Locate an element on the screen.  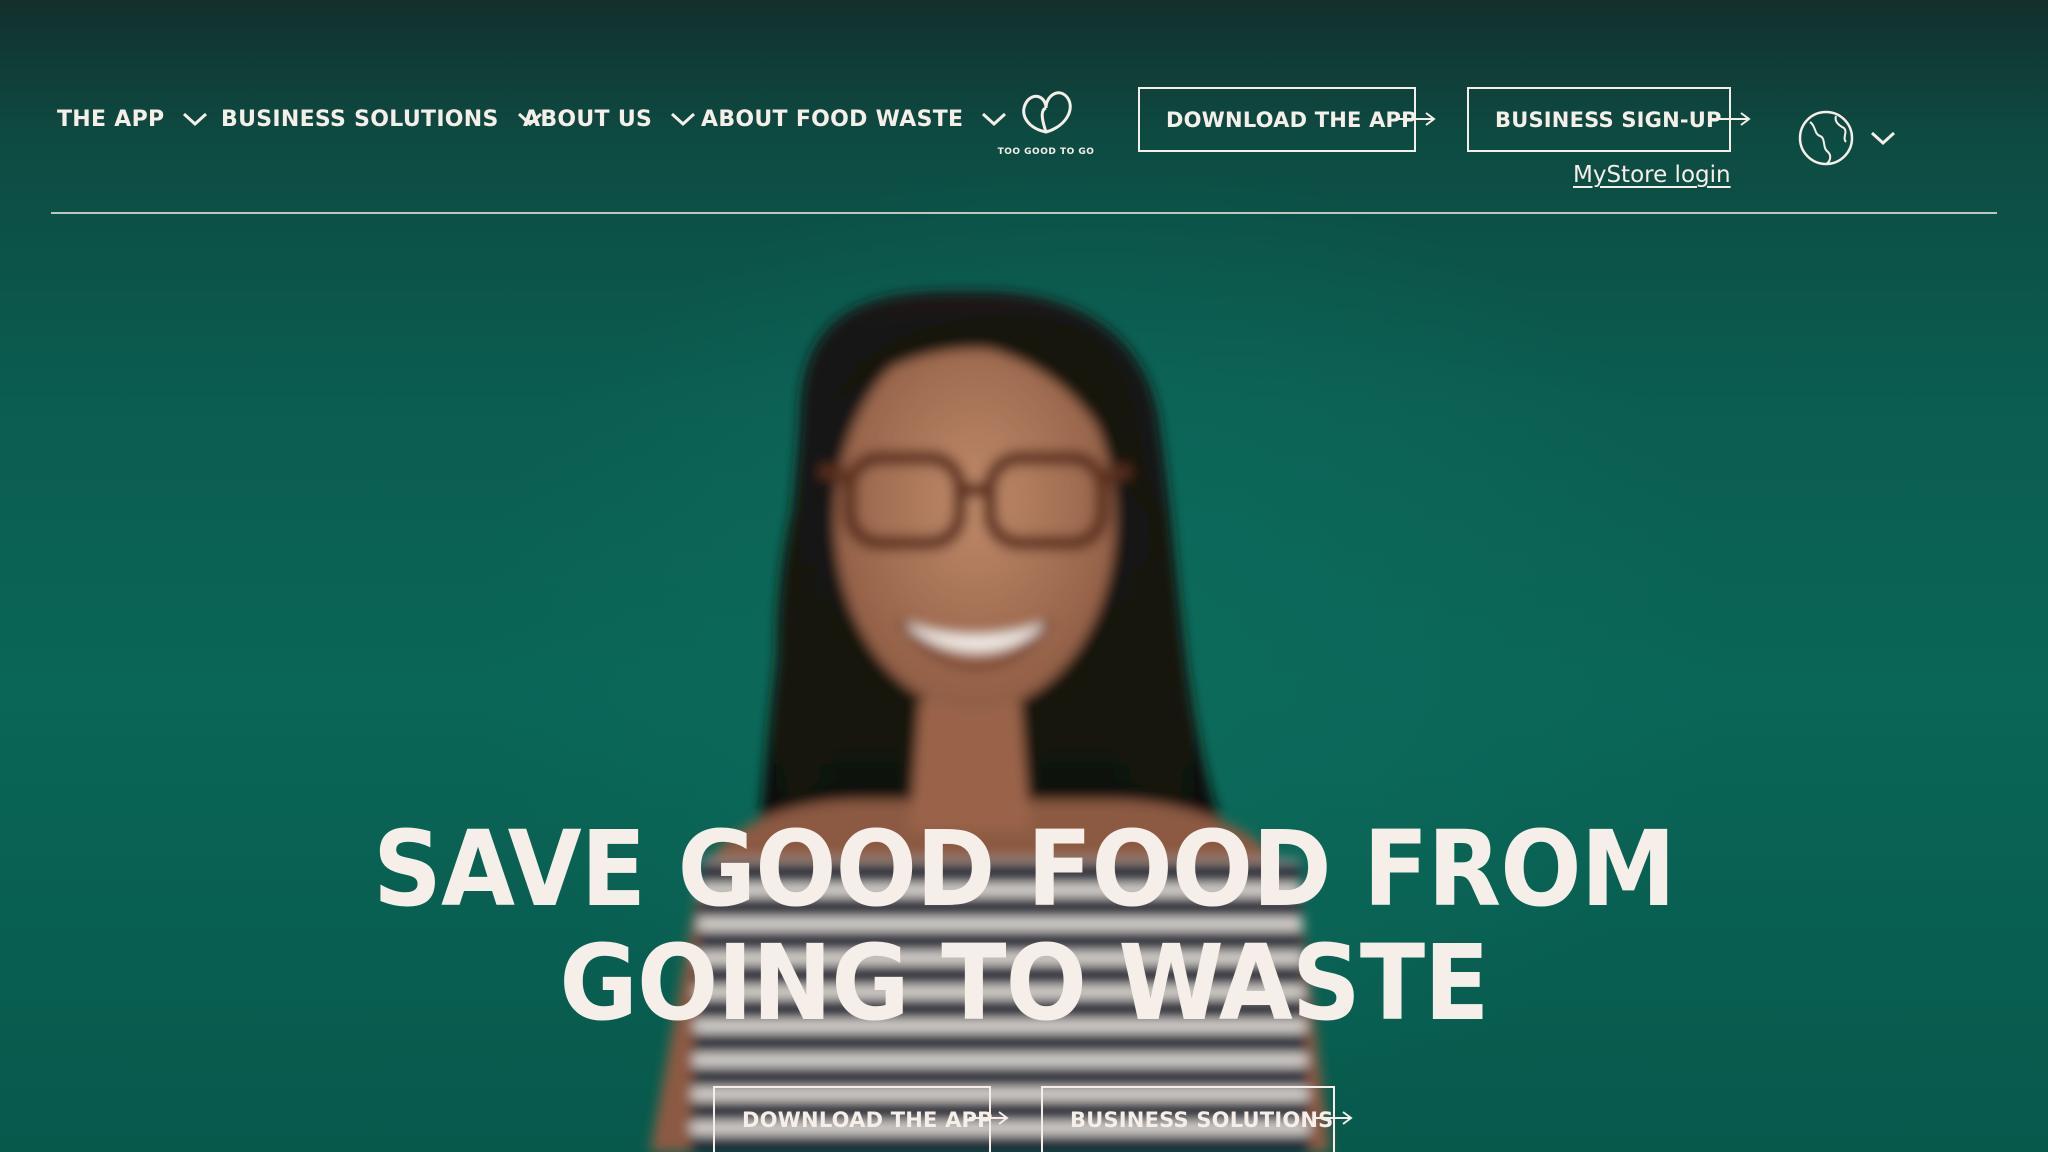
download-app-label: DOWNLOAD THE APP is located at coordinates (1291, 119).